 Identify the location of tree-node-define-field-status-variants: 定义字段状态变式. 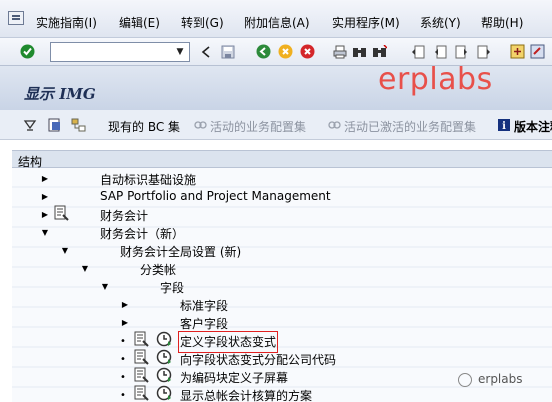
(228, 342).